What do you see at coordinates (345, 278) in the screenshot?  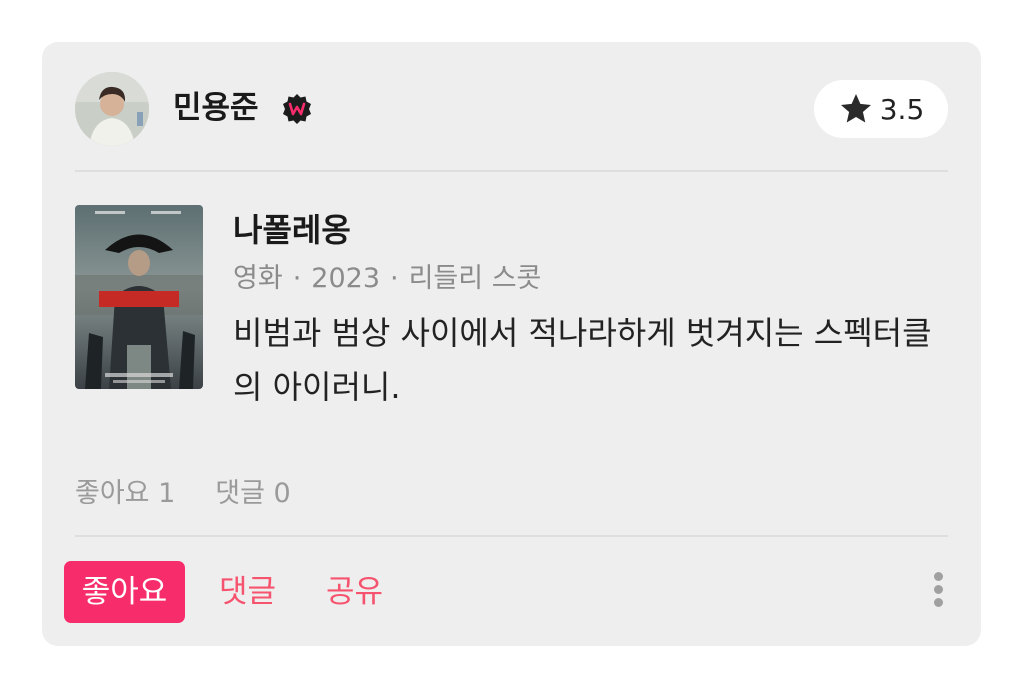 I see `movie-year: 2023` at bounding box center [345, 278].